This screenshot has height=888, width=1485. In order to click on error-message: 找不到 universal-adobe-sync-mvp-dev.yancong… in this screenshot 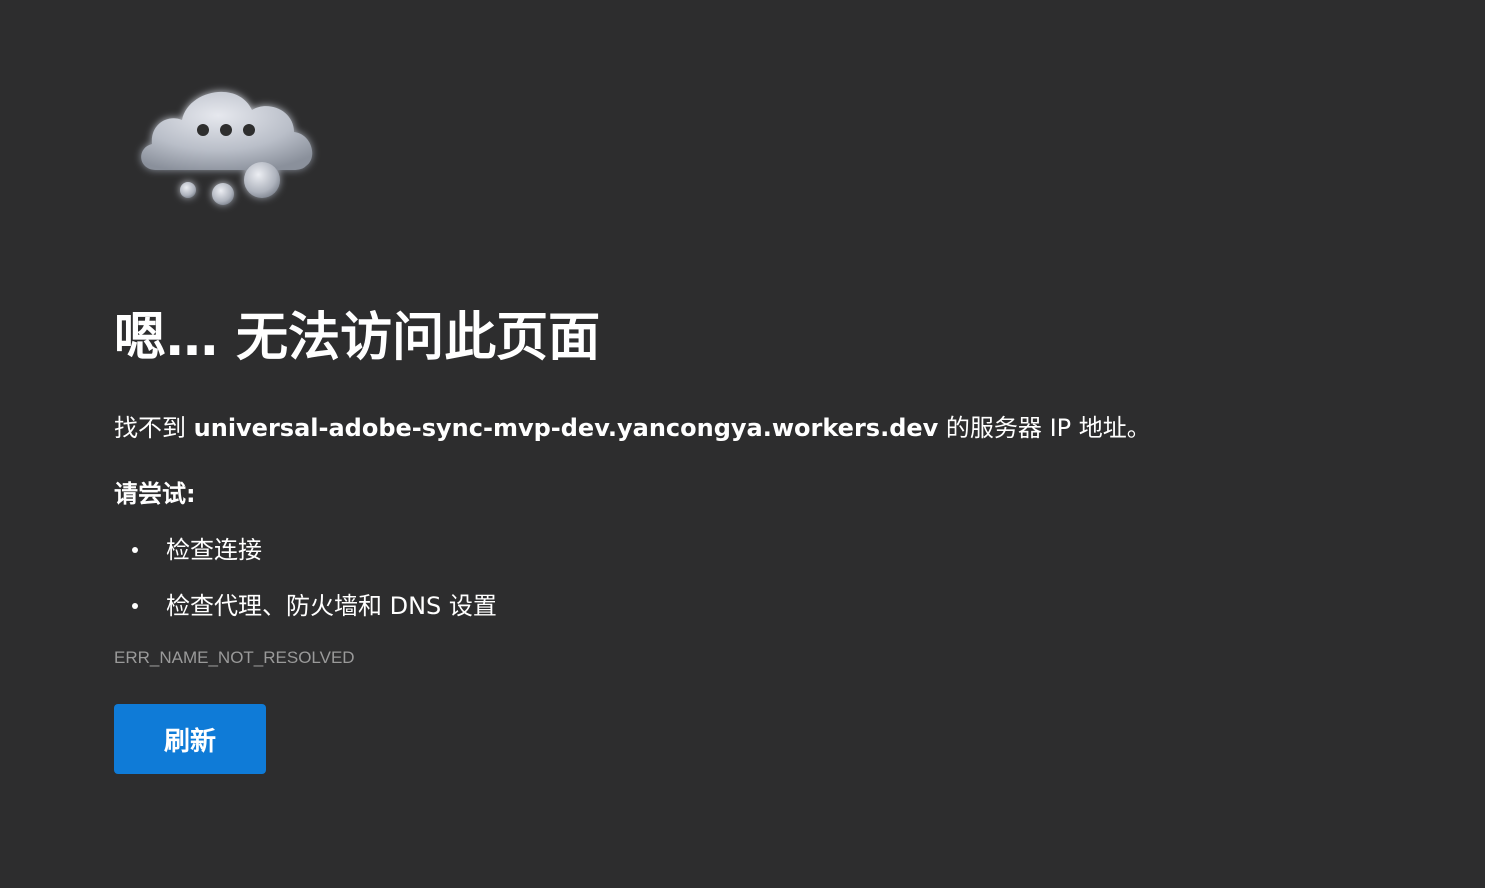, I will do `click(764, 428)`.